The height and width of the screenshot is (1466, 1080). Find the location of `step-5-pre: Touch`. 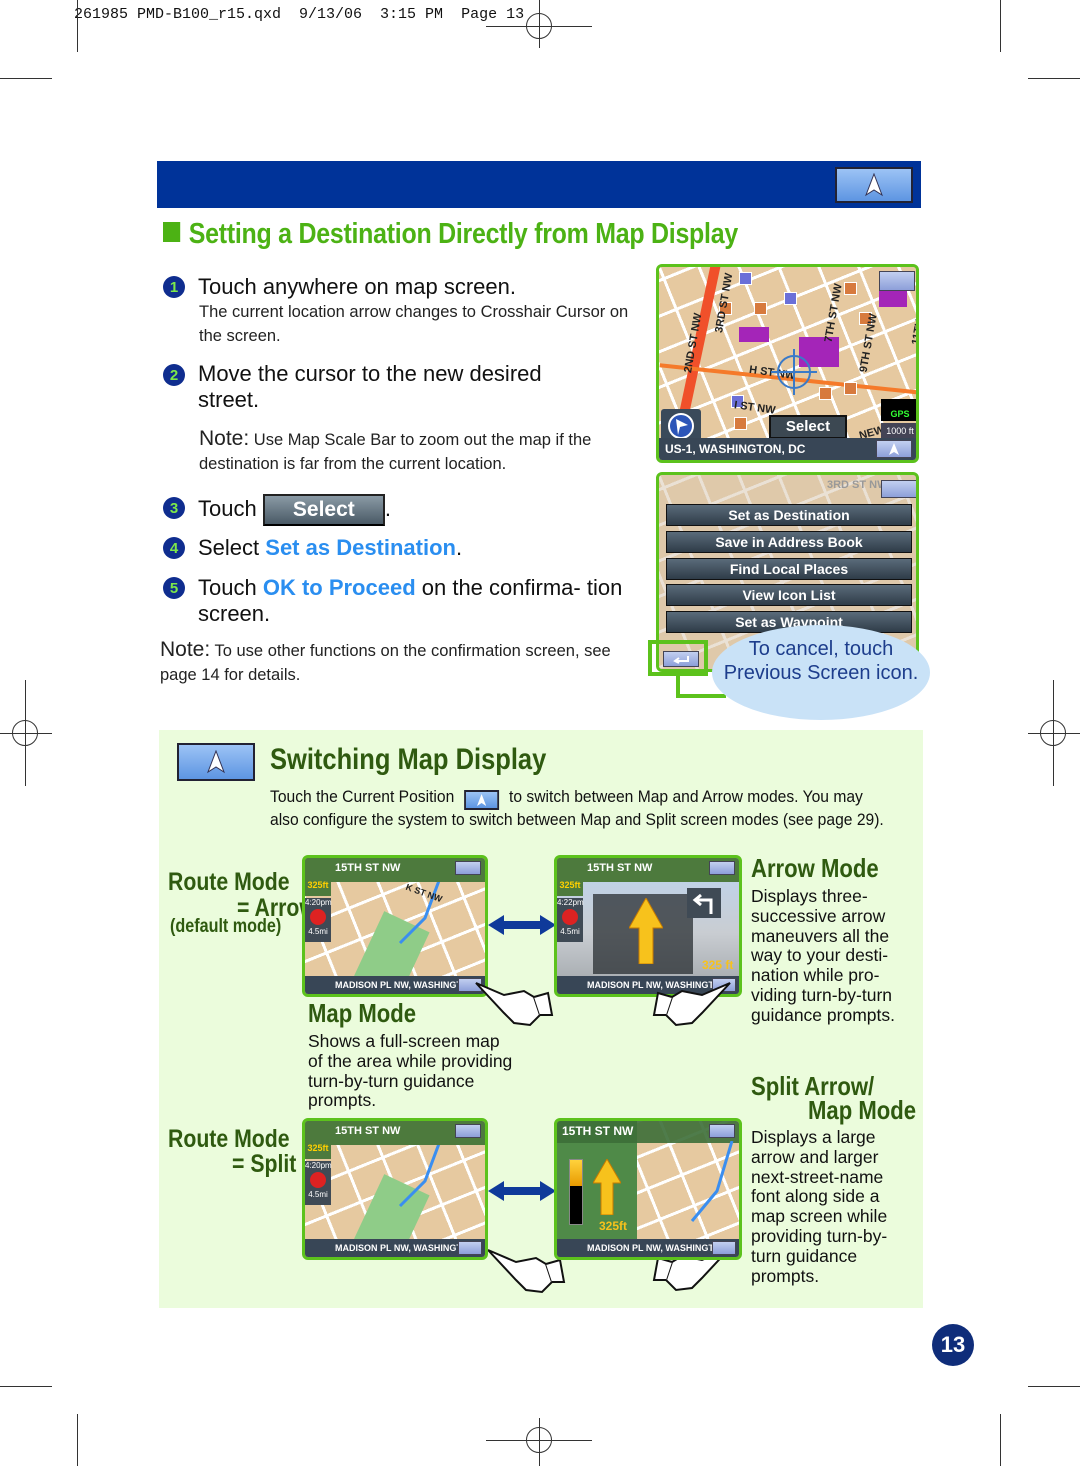

step-5-pre: Touch is located at coordinates (230, 587).